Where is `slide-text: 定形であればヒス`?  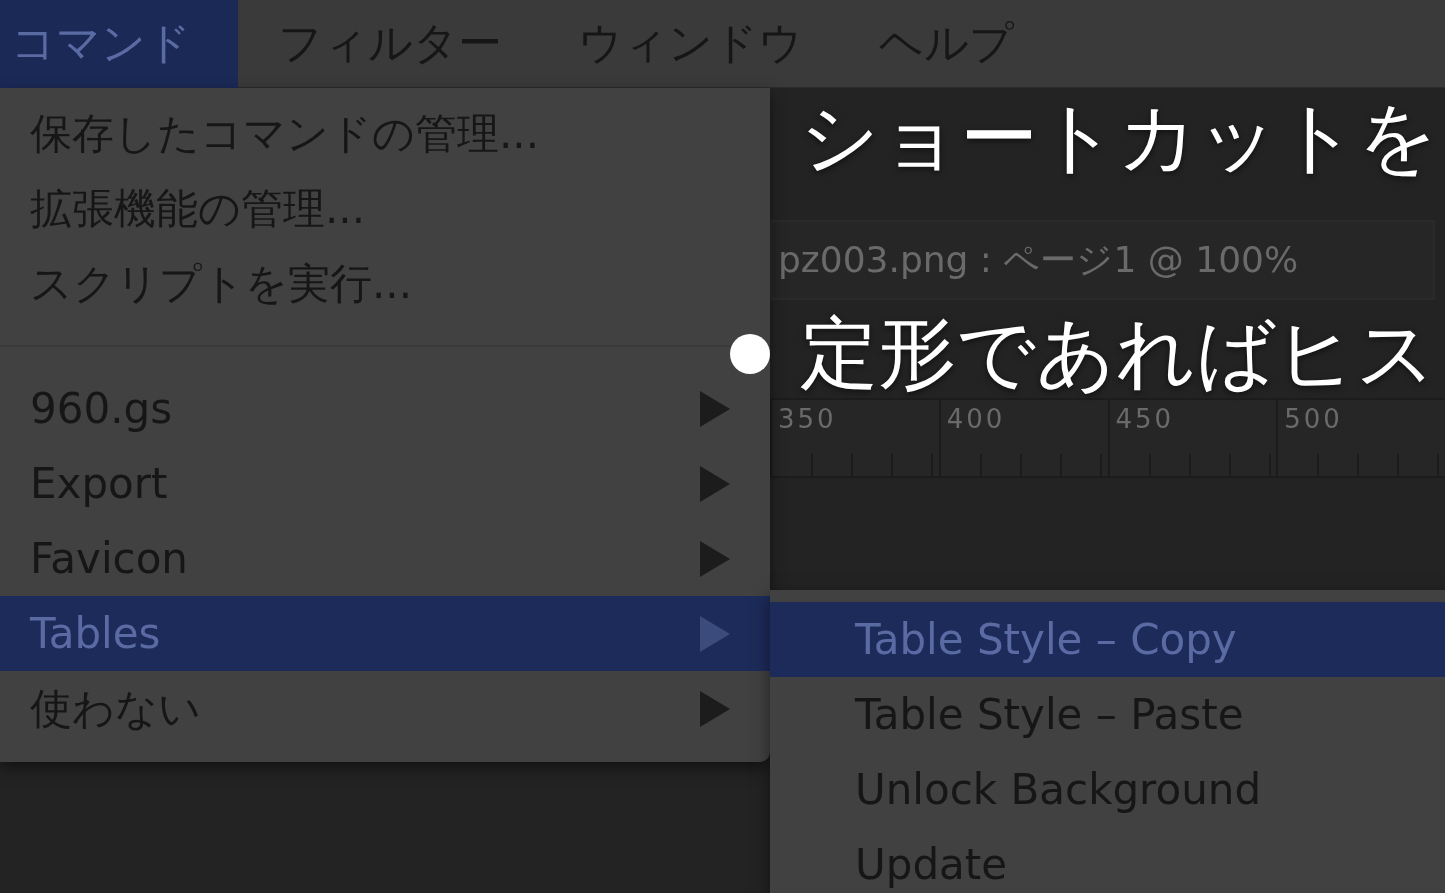
slide-text: 定形であればヒス is located at coordinates (1119, 353).